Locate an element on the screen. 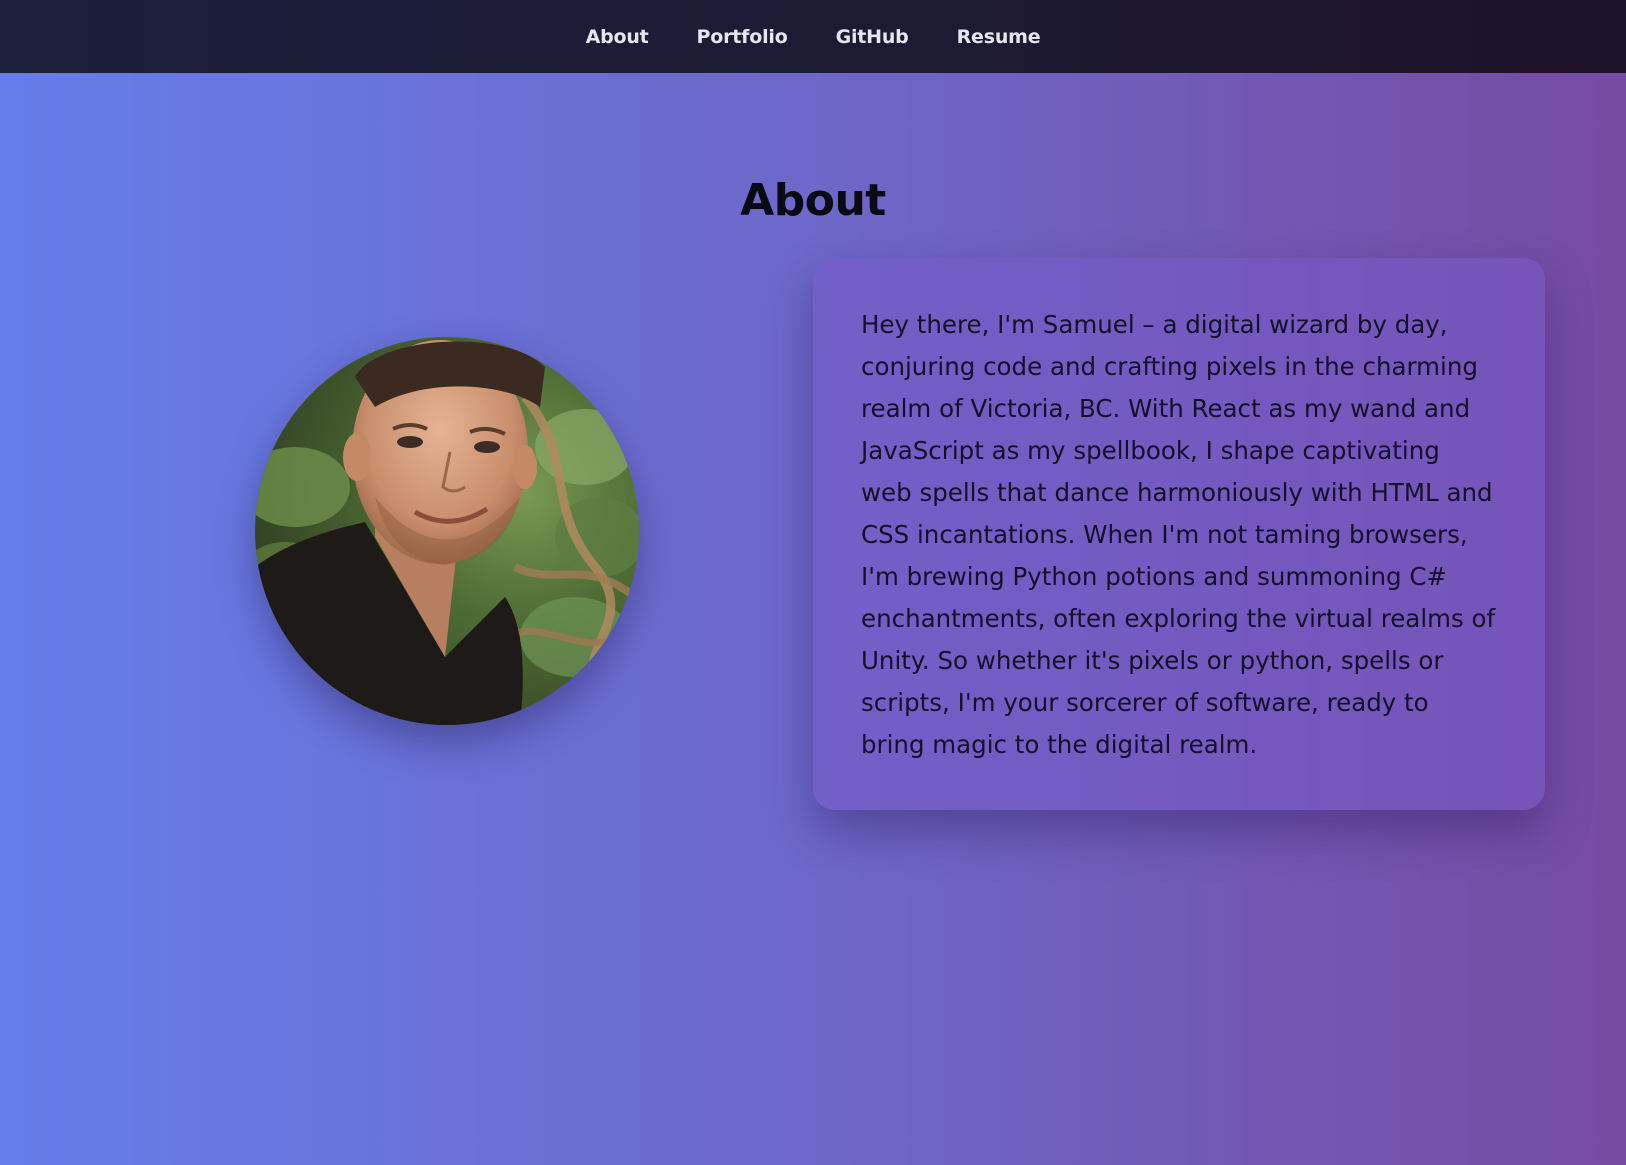 The image size is (1626, 1165). page-title: About is located at coordinates (813, 200).